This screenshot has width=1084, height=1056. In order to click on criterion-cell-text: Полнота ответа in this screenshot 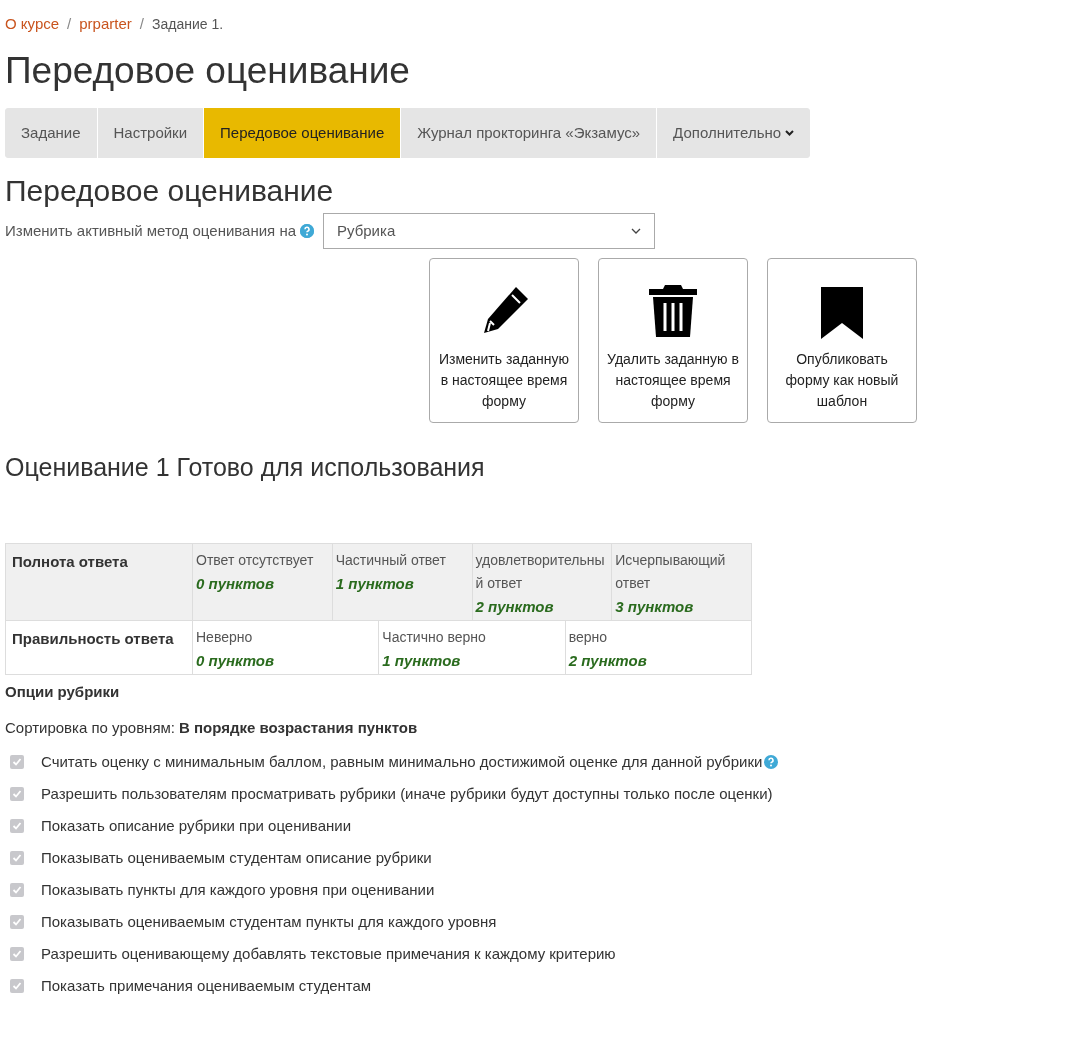, I will do `click(70, 561)`.